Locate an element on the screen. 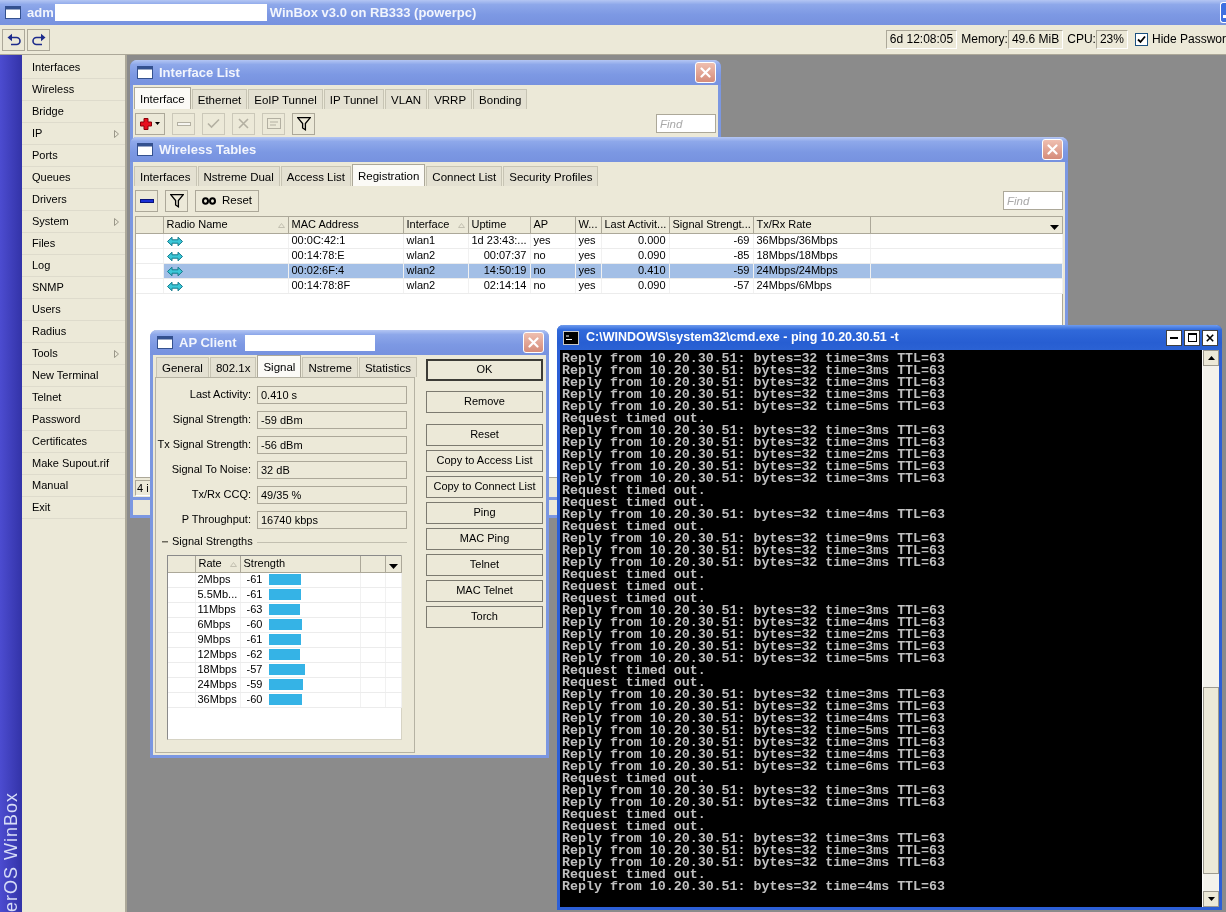  menu-item: Users is located at coordinates (73, 310).